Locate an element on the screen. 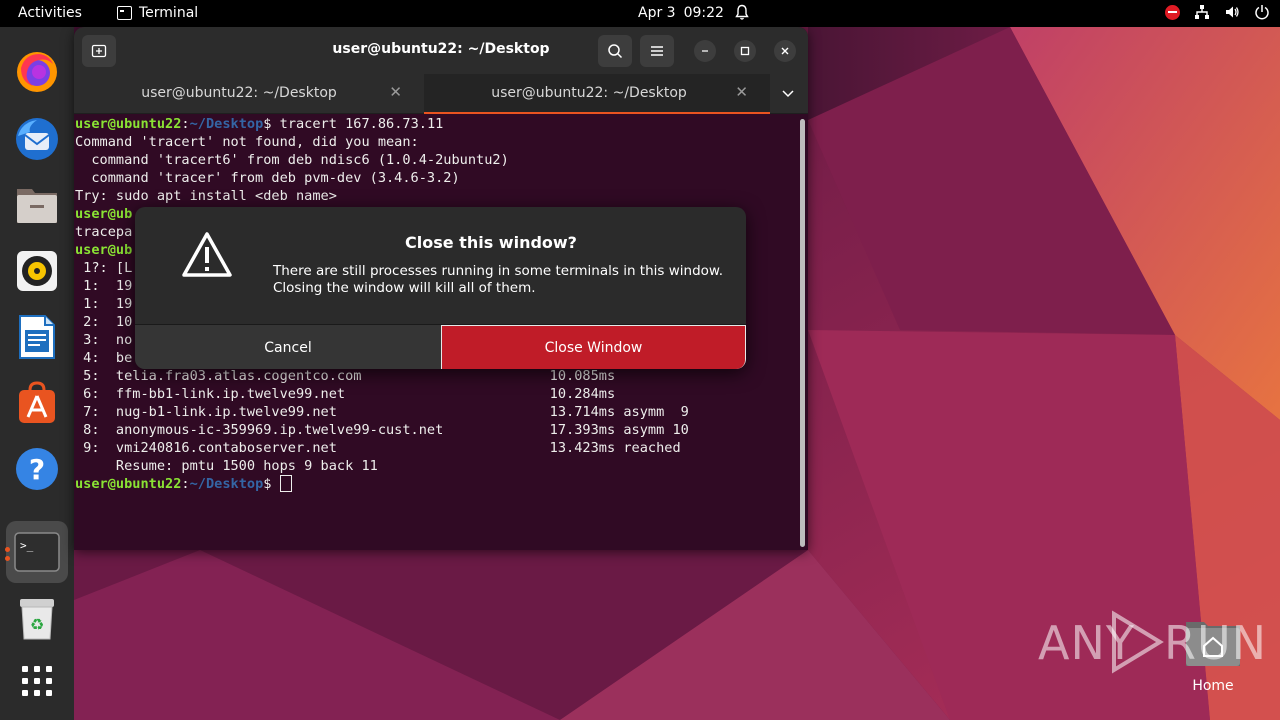  close-icon is located at coordinates (785, 51).